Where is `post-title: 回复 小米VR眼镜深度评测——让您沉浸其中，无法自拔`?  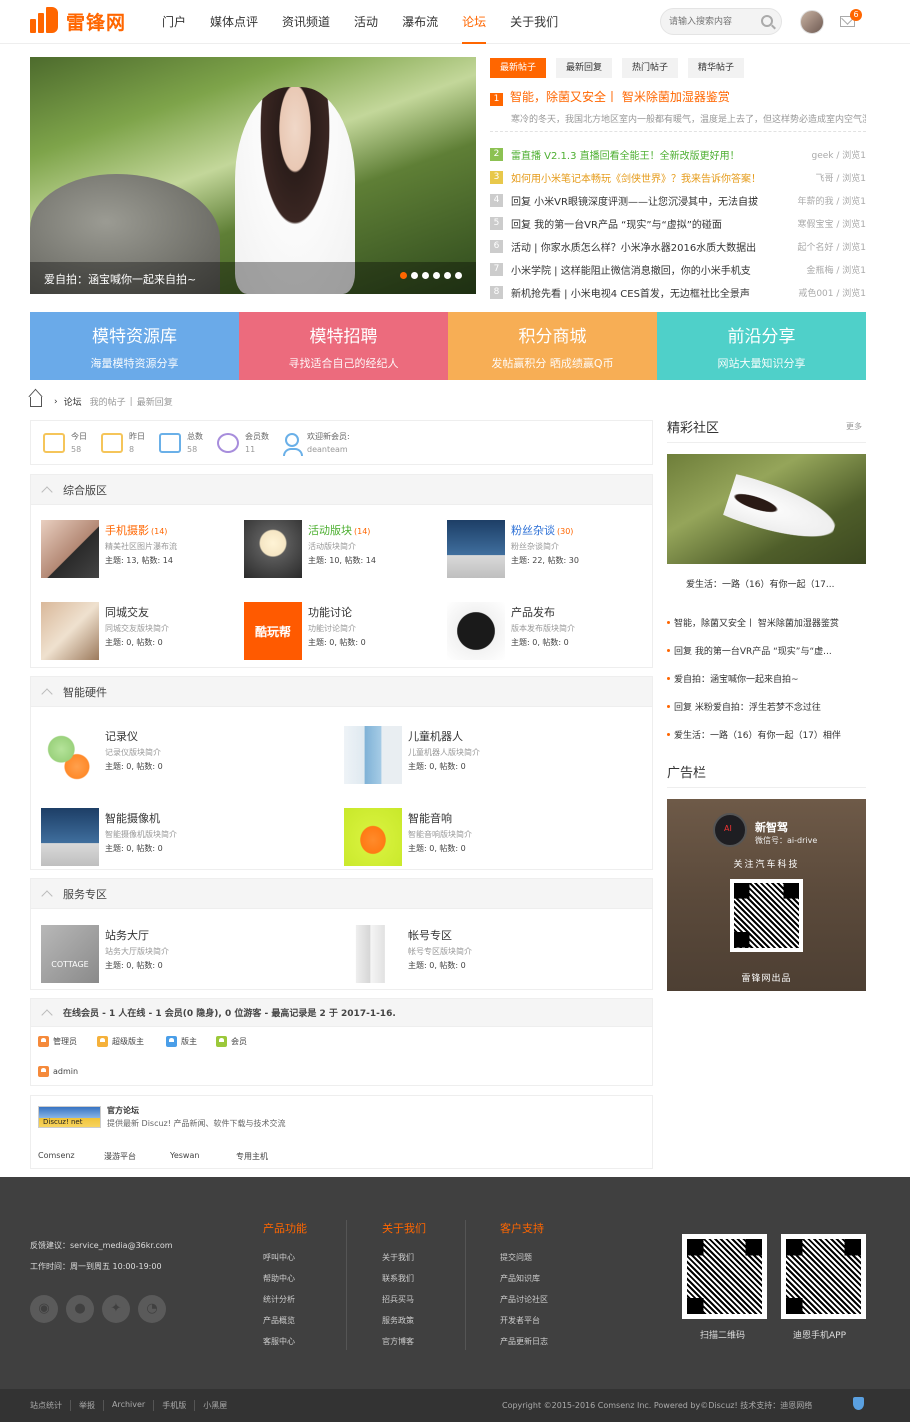 post-title: 回复 小米VR眼镜深度评测——让您沉浸其中，无法自拔 is located at coordinates (651, 200).